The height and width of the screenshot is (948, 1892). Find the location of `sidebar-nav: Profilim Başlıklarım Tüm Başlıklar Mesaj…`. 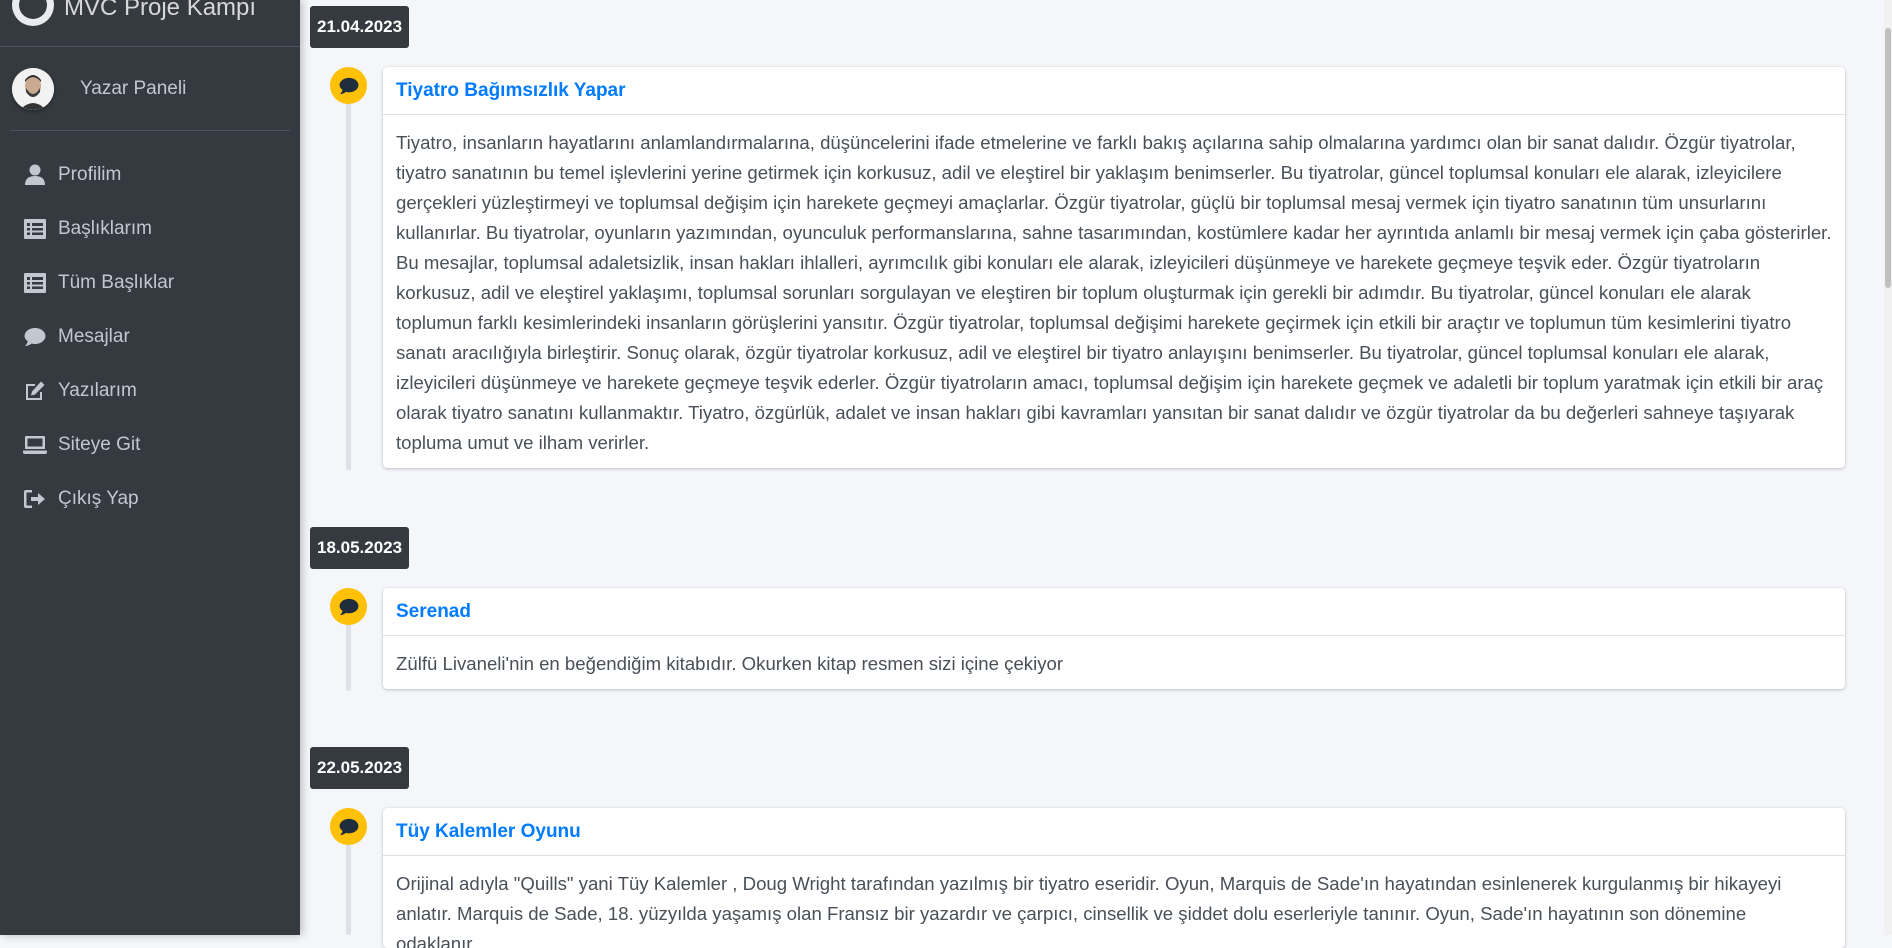

sidebar-nav: Profilim Başlıklarım Tüm Başlıklar Mesaj… is located at coordinates (150, 337).